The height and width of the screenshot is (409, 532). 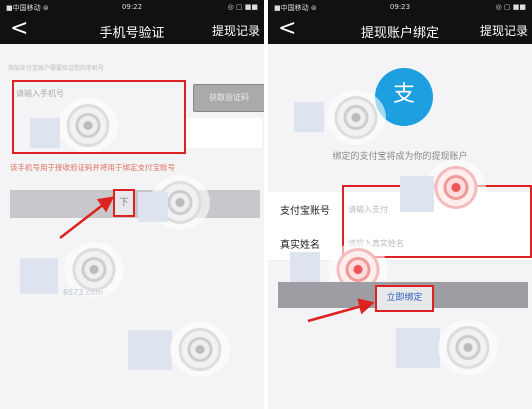 What do you see at coordinates (400, 30) in the screenshot?
I see `nav-bar: < 提现账户绑定 提现记录` at bounding box center [400, 30].